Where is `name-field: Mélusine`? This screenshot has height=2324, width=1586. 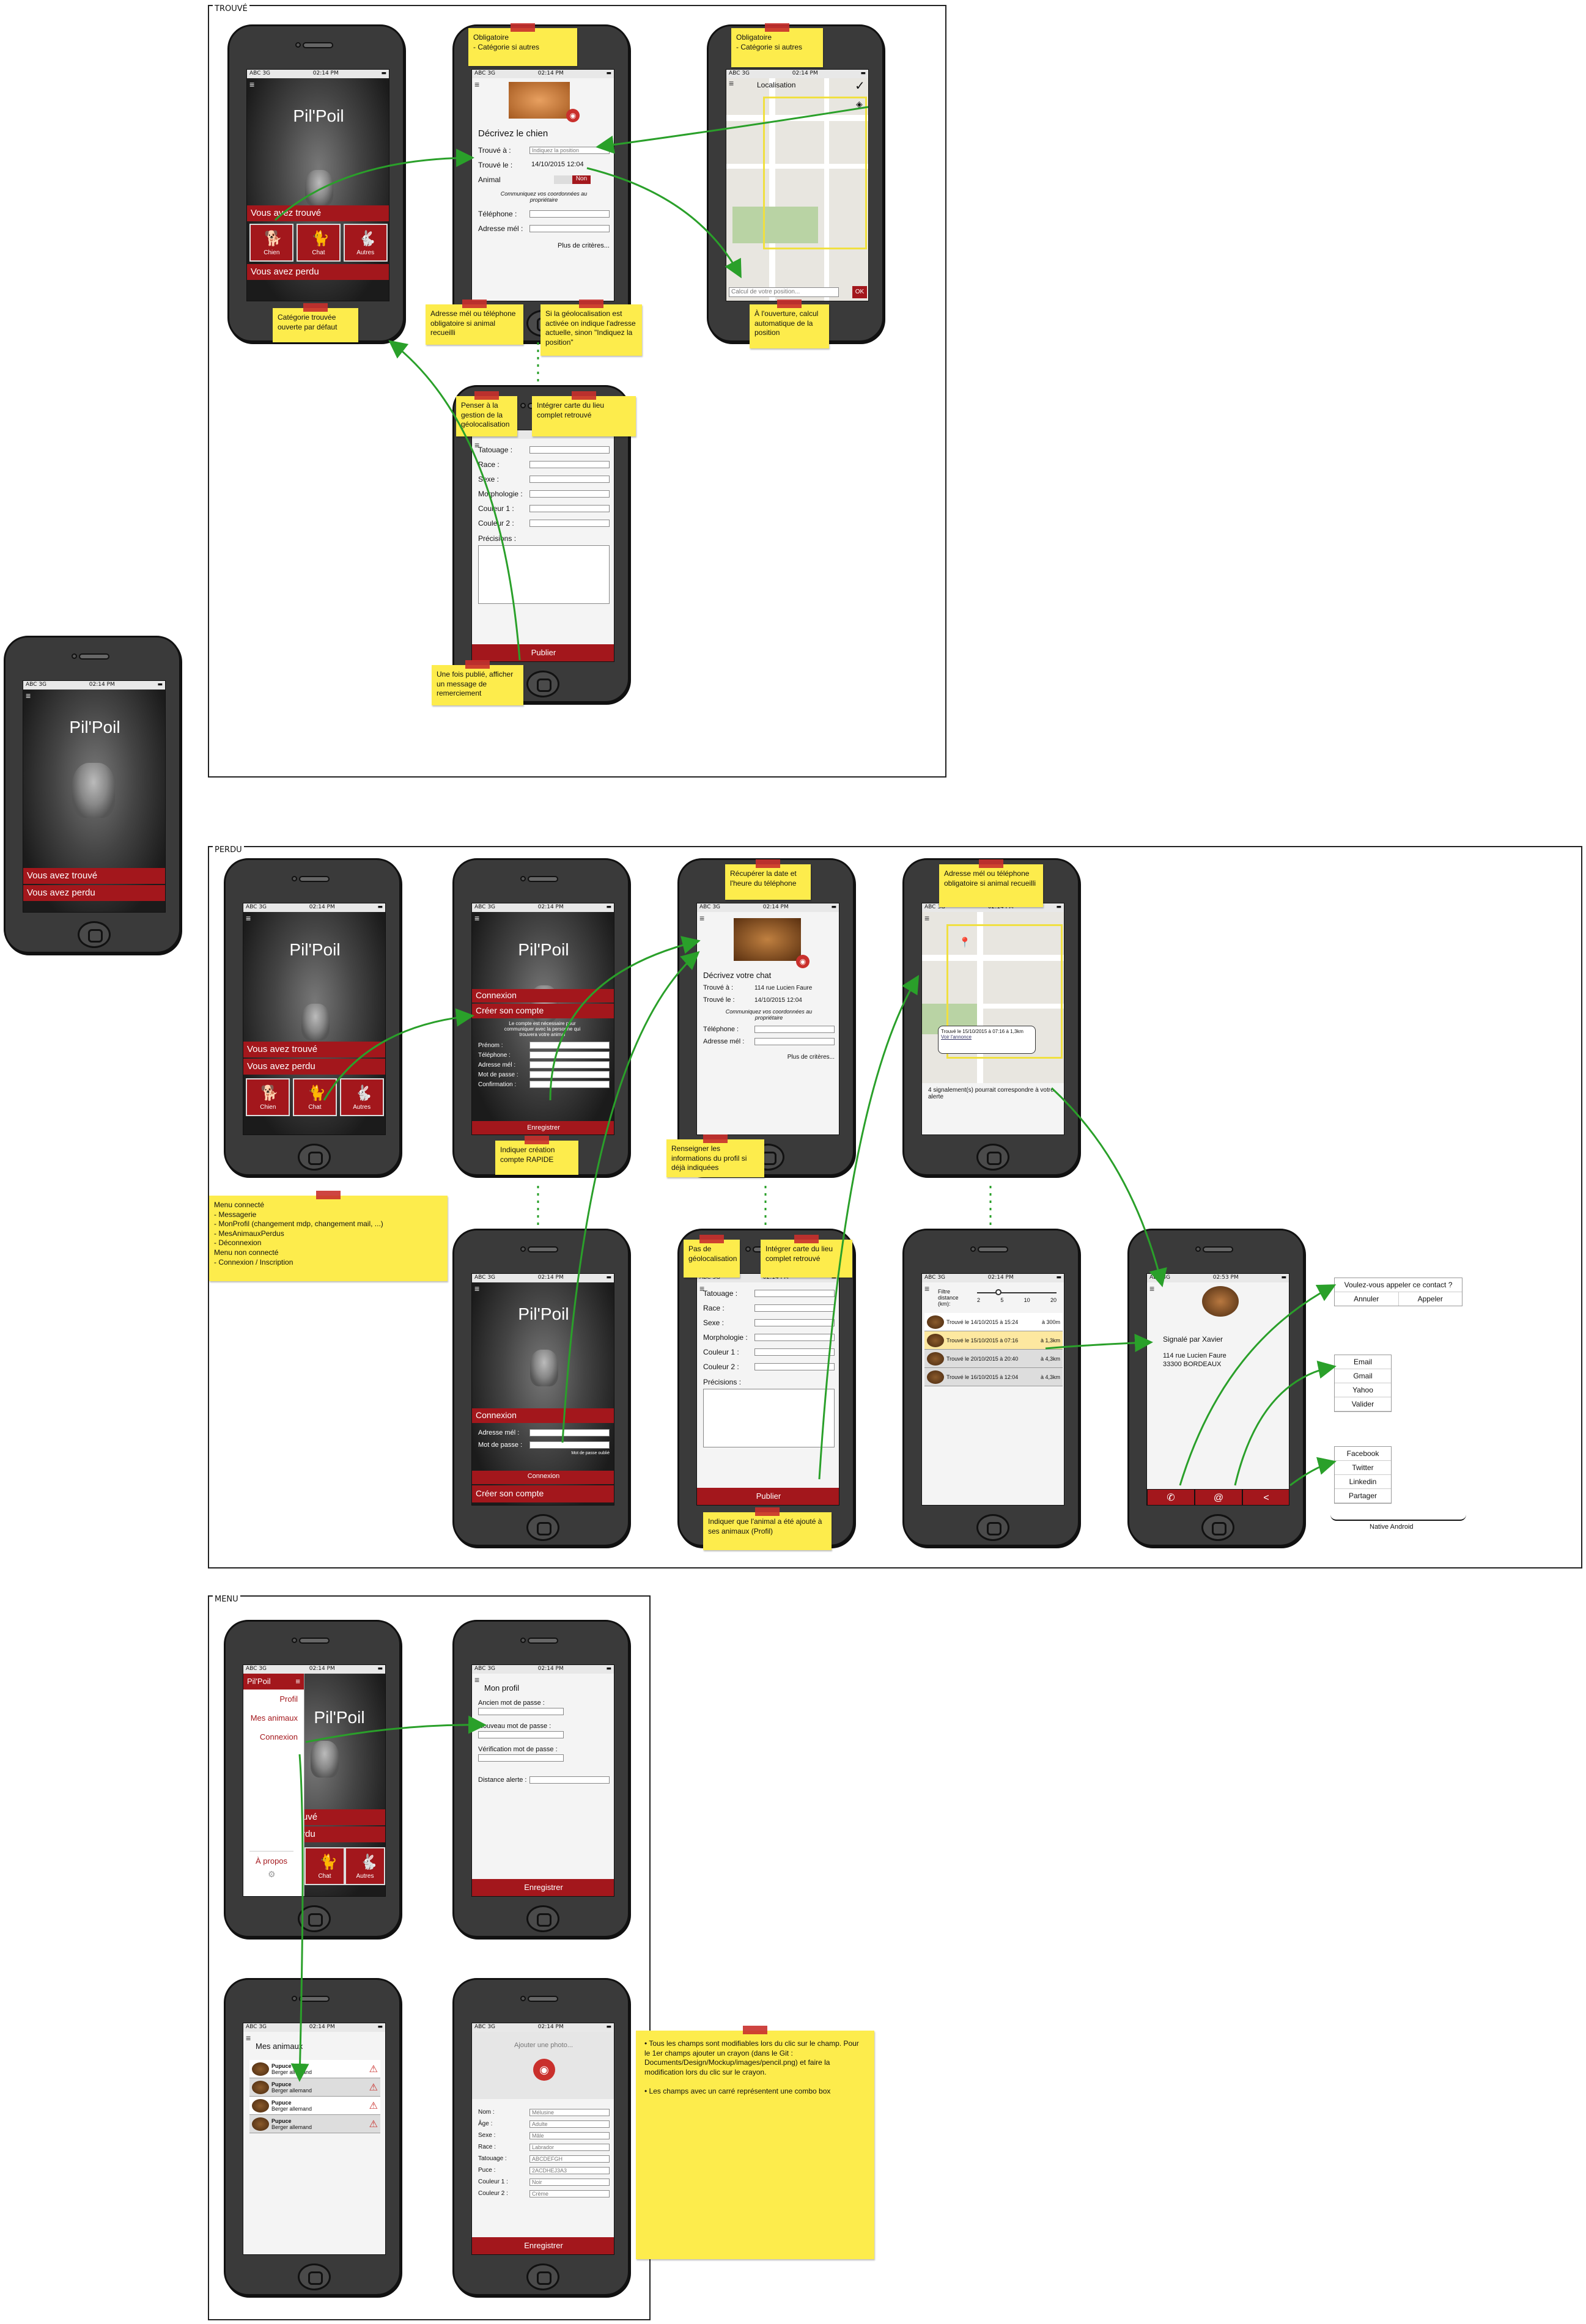
name-field: Mélusine is located at coordinates (569, 2112).